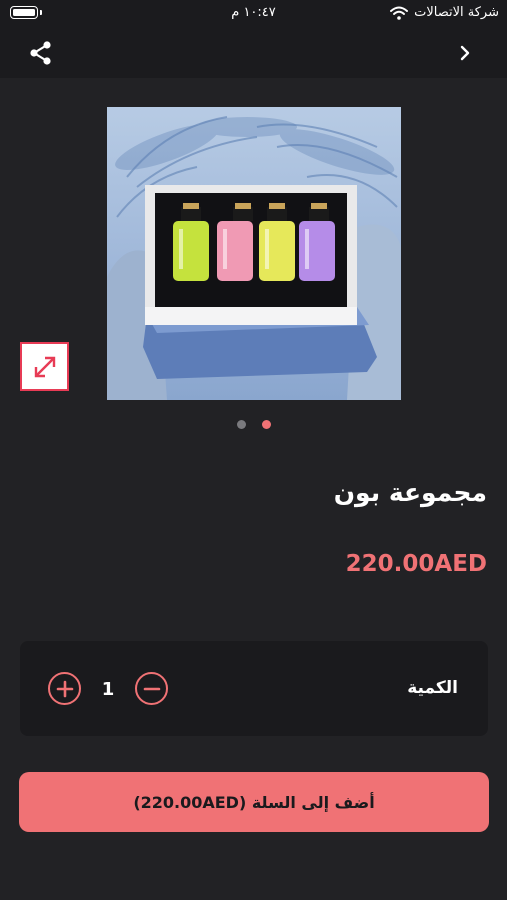 This screenshot has height=900, width=507. I want to click on carrier-name: شركة الاتصالات, so click(456, 12).